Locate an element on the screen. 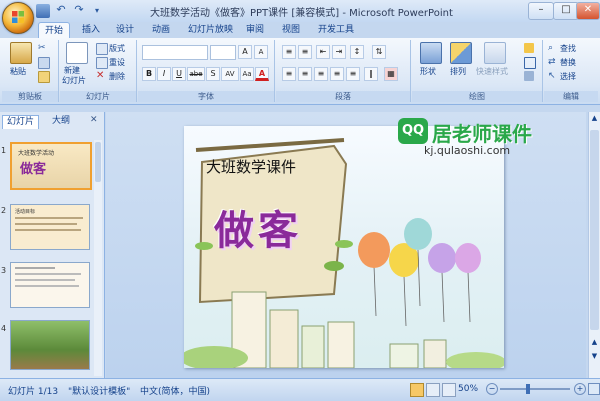  strikethrough-button: abe is located at coordinates (196, 74).